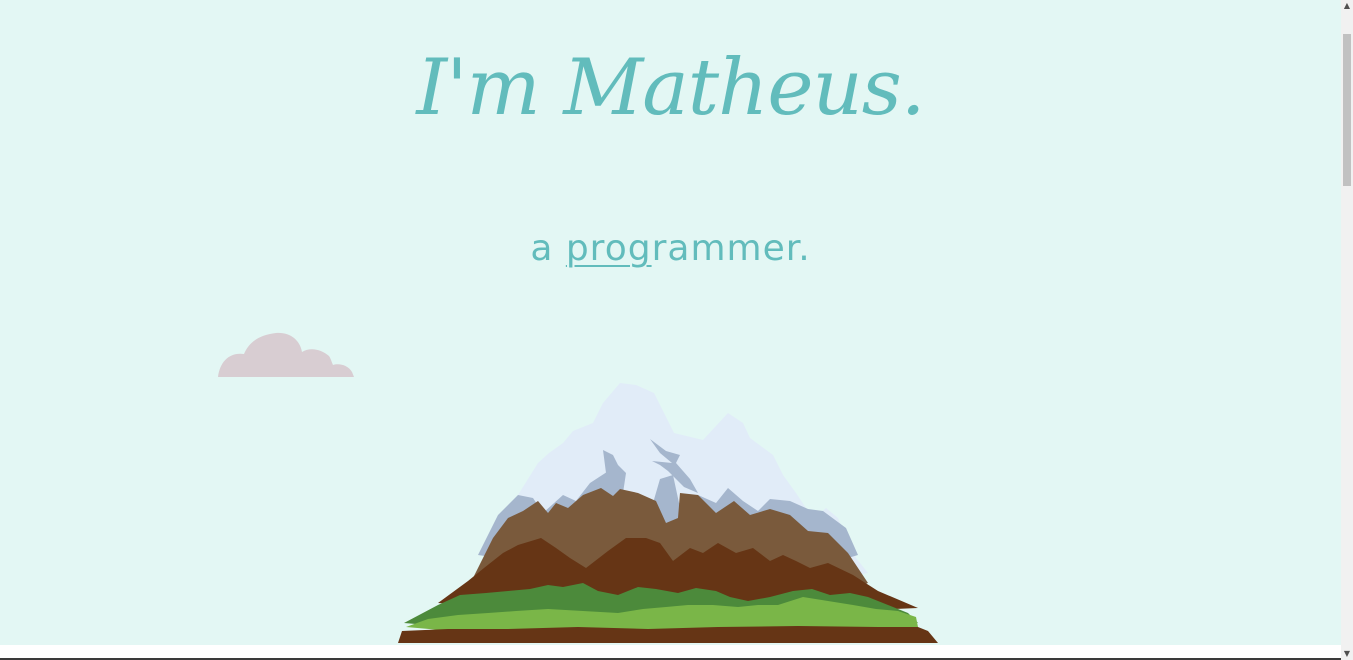 The height and width of the screenshot is (660, 1353). Describe the element at coordinates (670, 88) in the screenshot. I see `page-title: I'm Matheus.` at that location.